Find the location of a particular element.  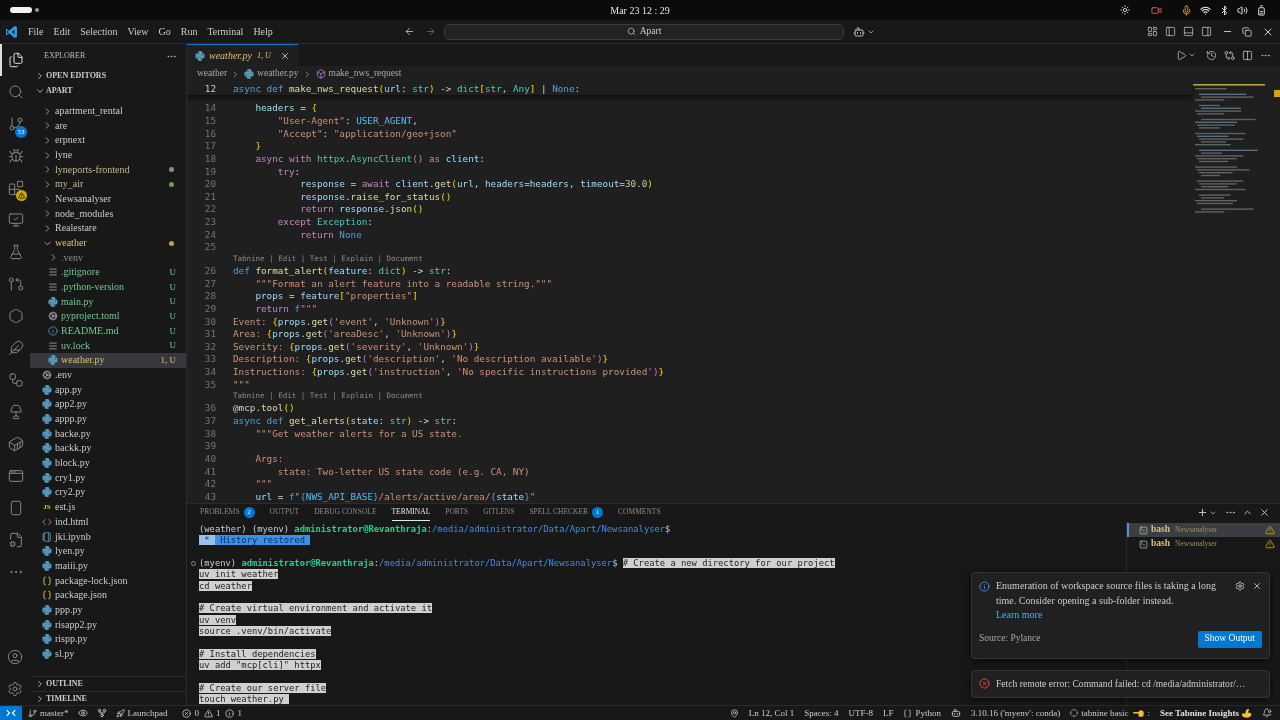

menu-item: Run is located at coordinates (189, 31).